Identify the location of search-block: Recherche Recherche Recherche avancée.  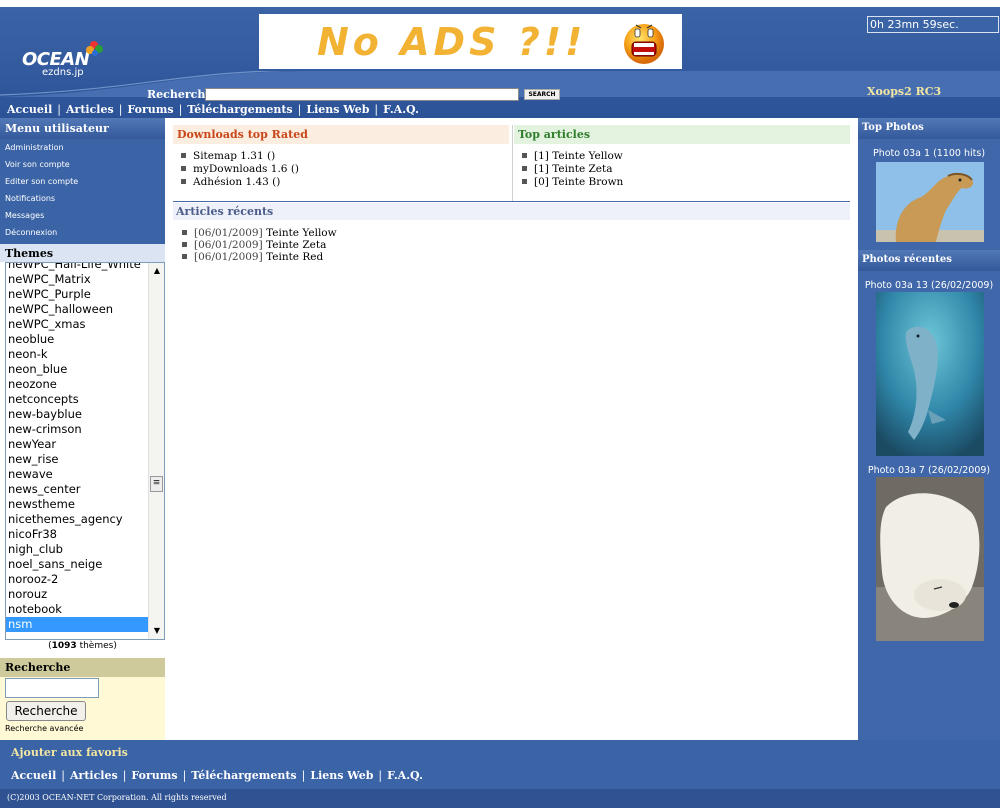
(82, 699).